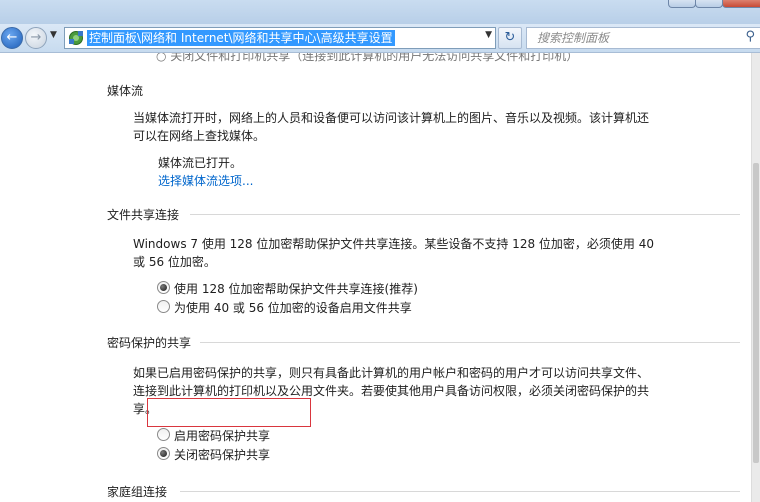  I want to click on refresh-icon: ↻, so click(510, 37).